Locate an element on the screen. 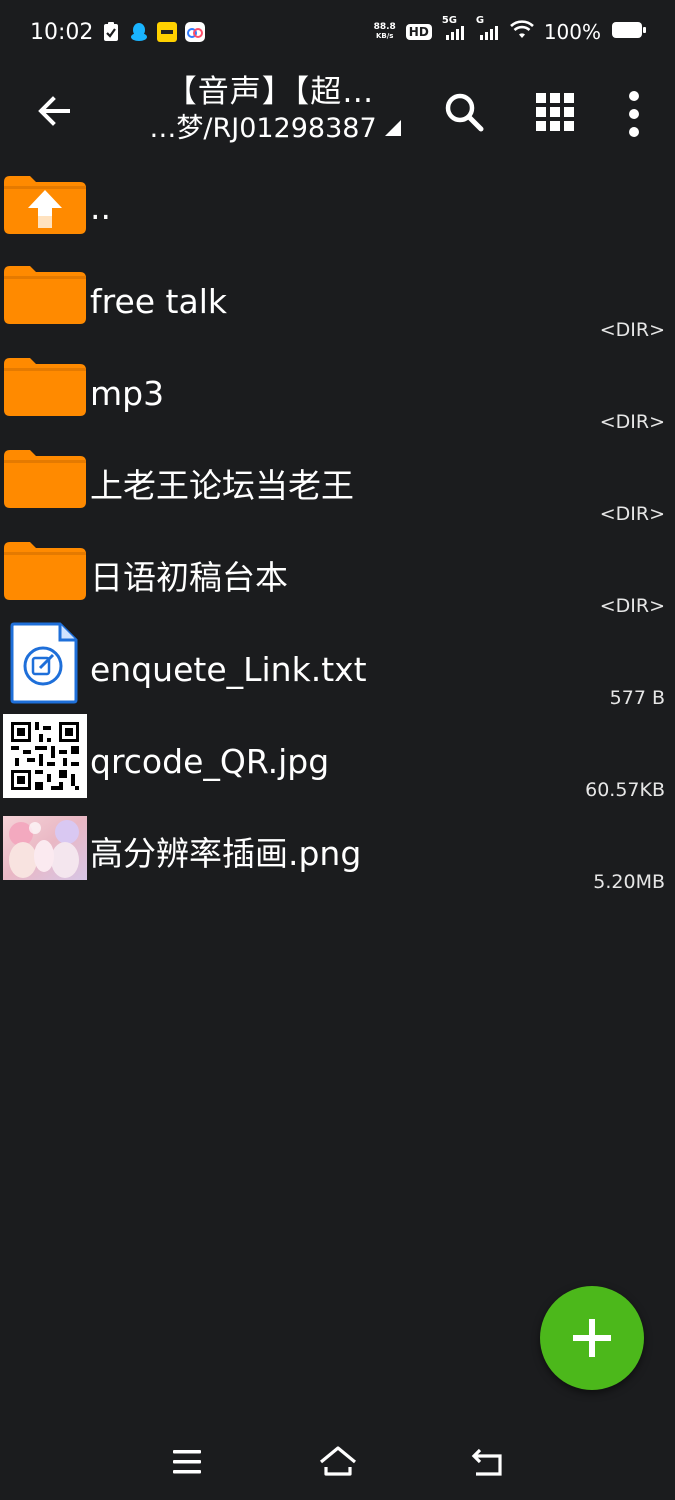  file-name: 日语初稿台本 is located at coordinates (189, 577).